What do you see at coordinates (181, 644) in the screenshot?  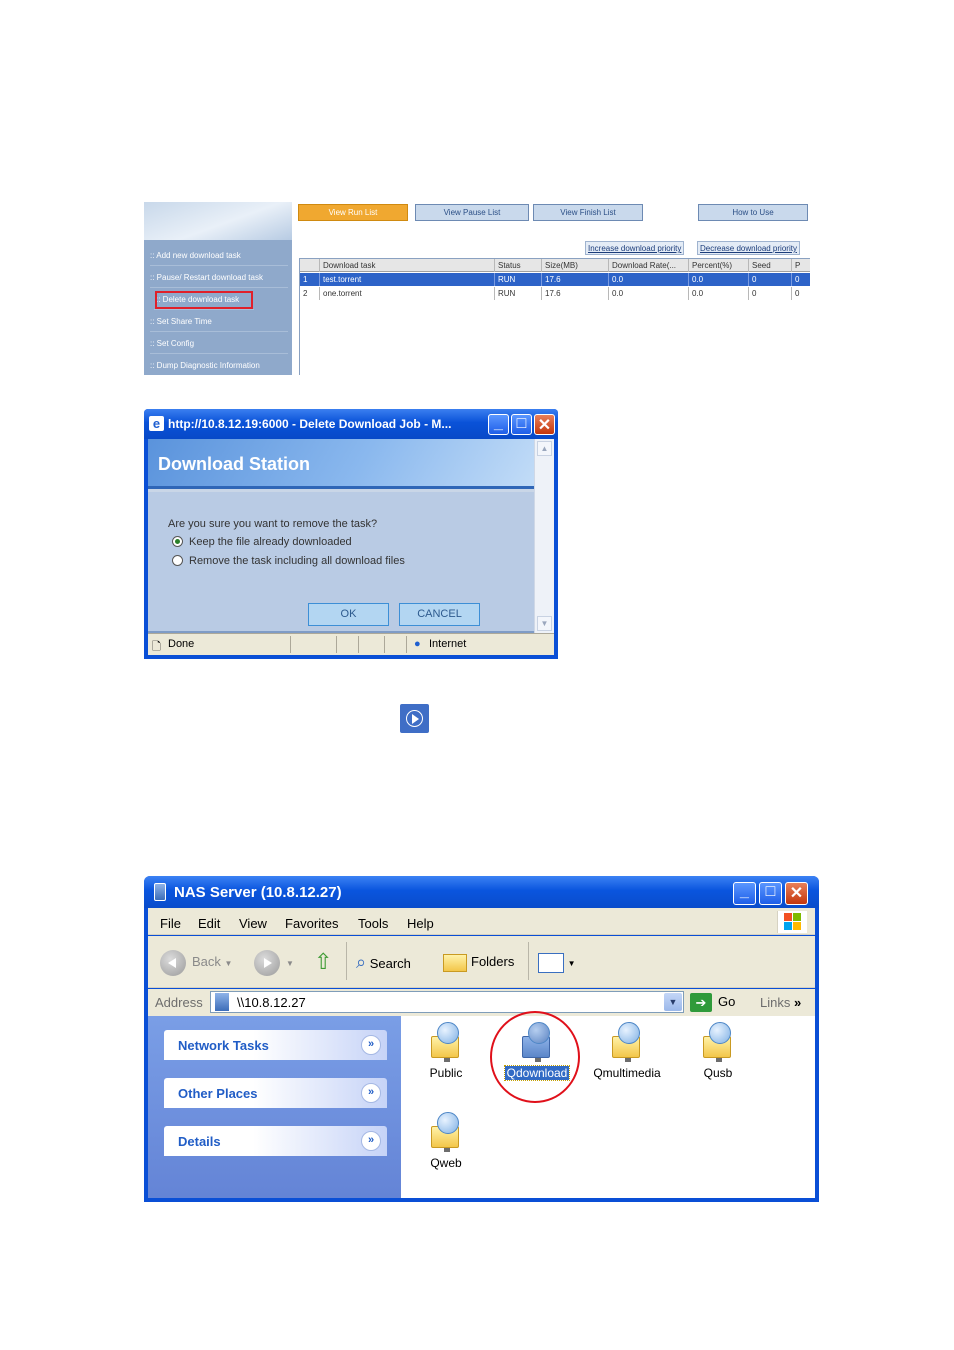 I see `status-text: Done` at bounding box center [181, 644].